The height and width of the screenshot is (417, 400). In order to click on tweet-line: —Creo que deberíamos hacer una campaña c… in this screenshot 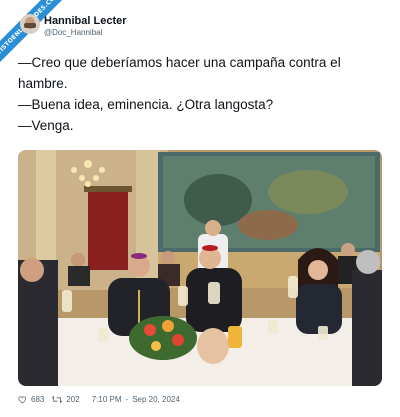, I will do `click(181, 73)`.